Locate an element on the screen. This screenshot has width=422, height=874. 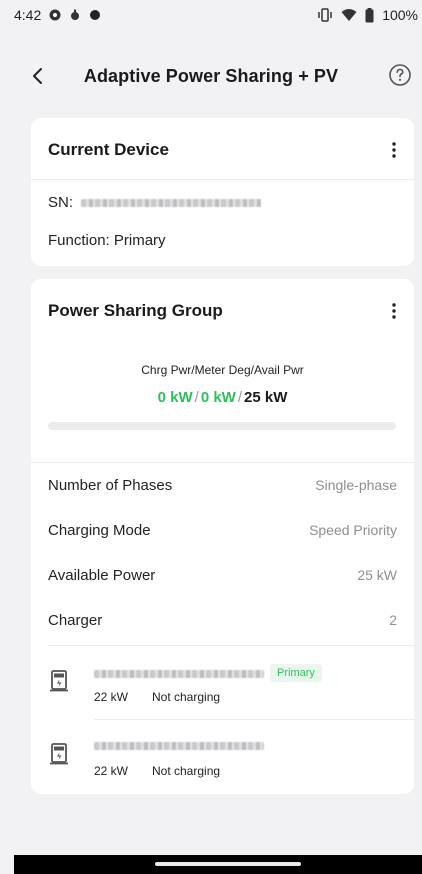
power-summary-values: 0 kW/0 kW/25 kW is located at coordinates (222, 397).